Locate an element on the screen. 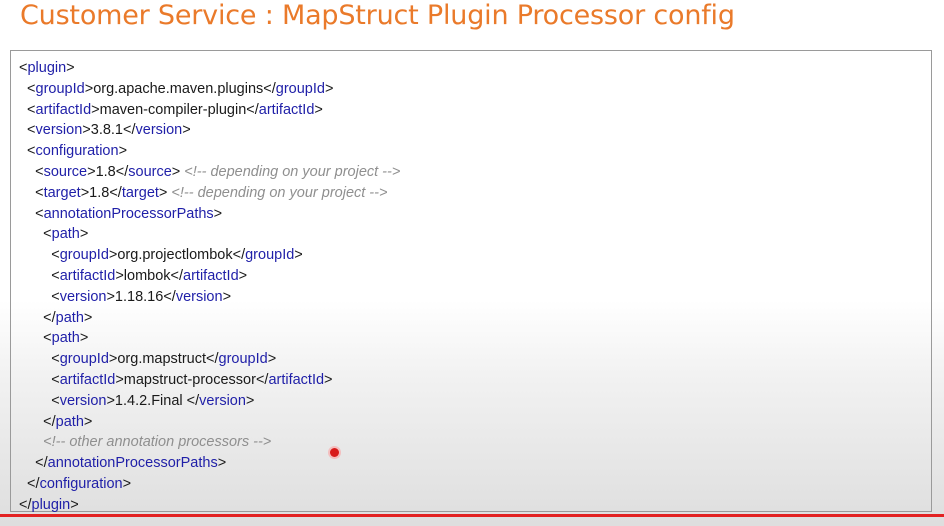  xml-value: org.apache.maven.plugins is located at coordinates (178, 88).